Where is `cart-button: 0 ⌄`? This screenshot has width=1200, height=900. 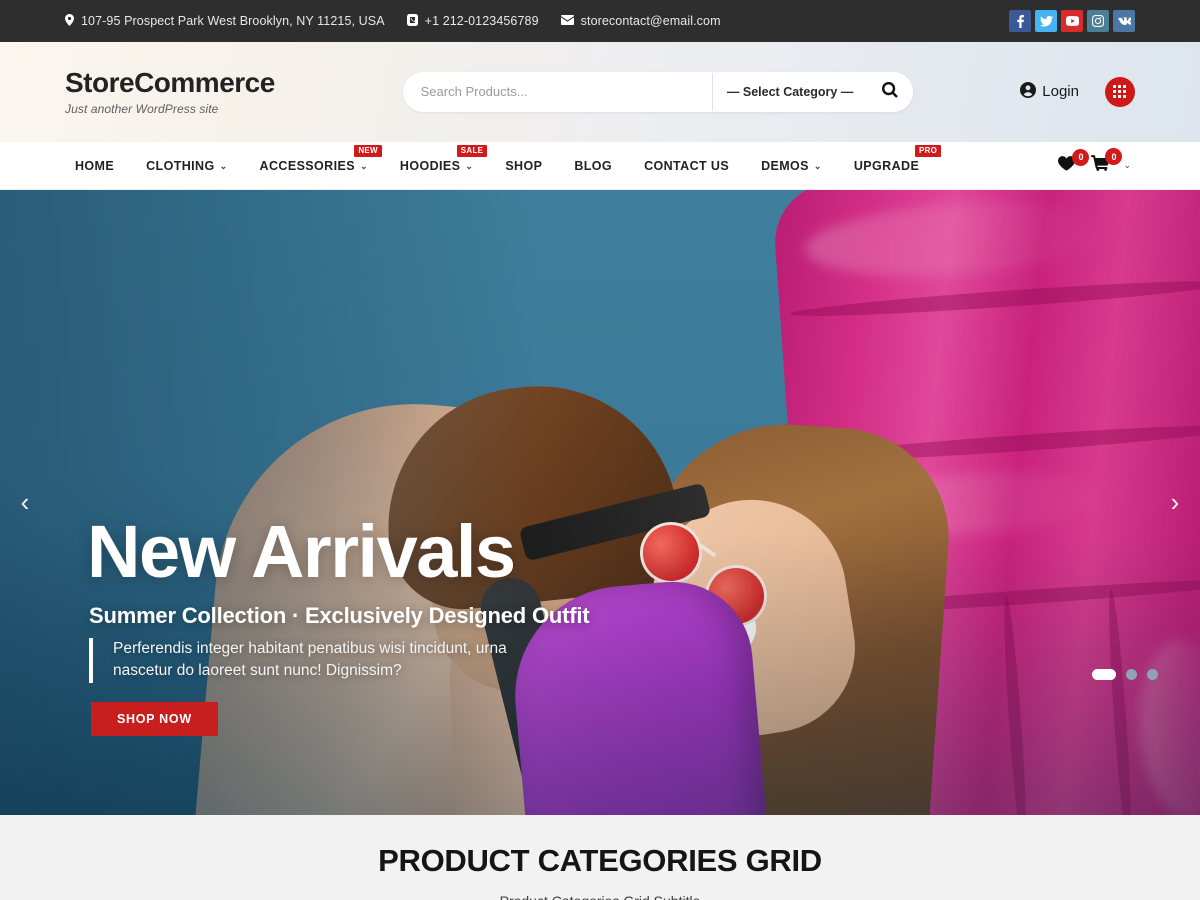 cart-button: 0 ⌄ is located at coordinates (1111, 162).